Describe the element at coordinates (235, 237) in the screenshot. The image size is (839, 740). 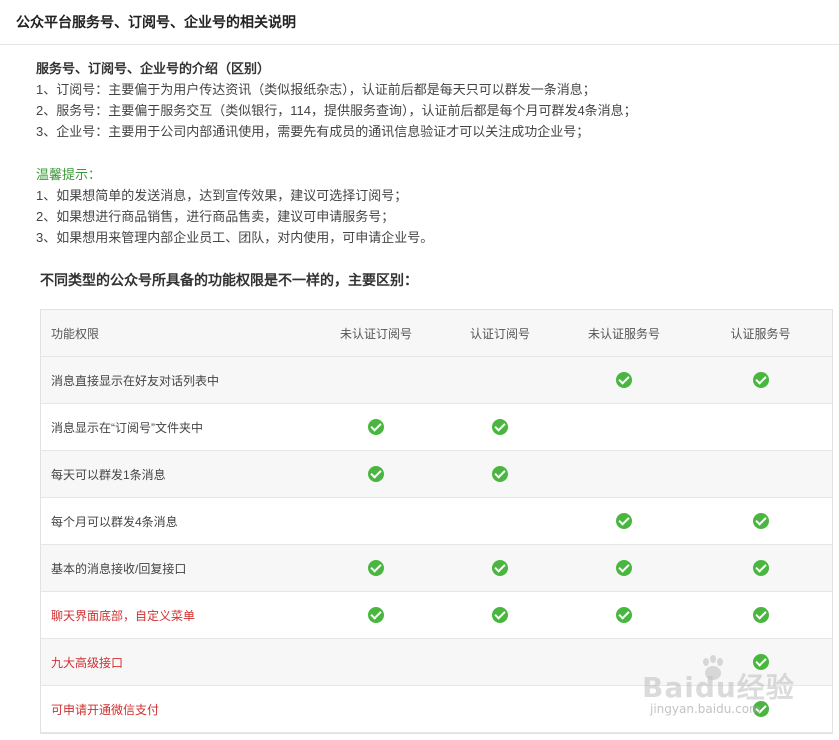
I see `tip-line: 3、如果想用来管理内部企业员工、团队，对内使用，可申请企业号。` at that location.